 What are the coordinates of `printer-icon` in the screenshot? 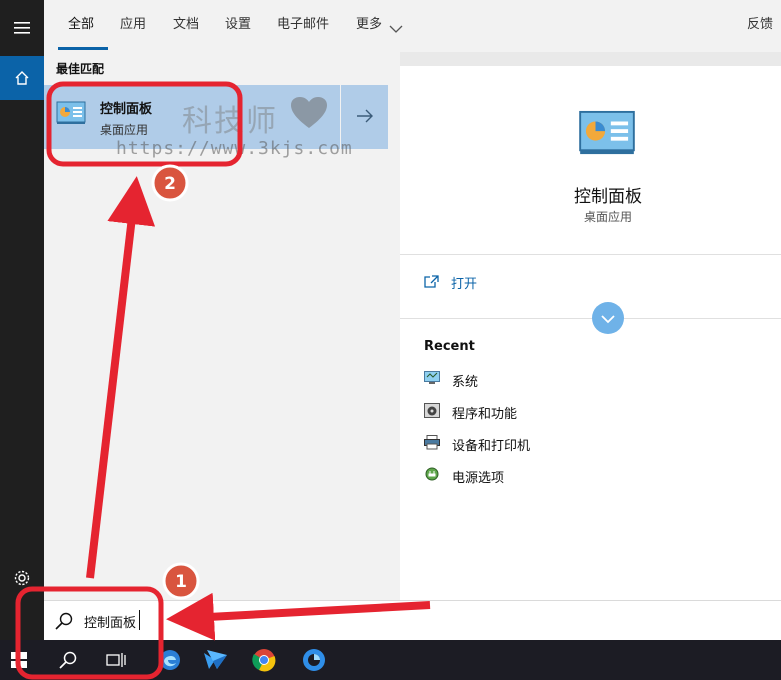 It's located at (432, 444).